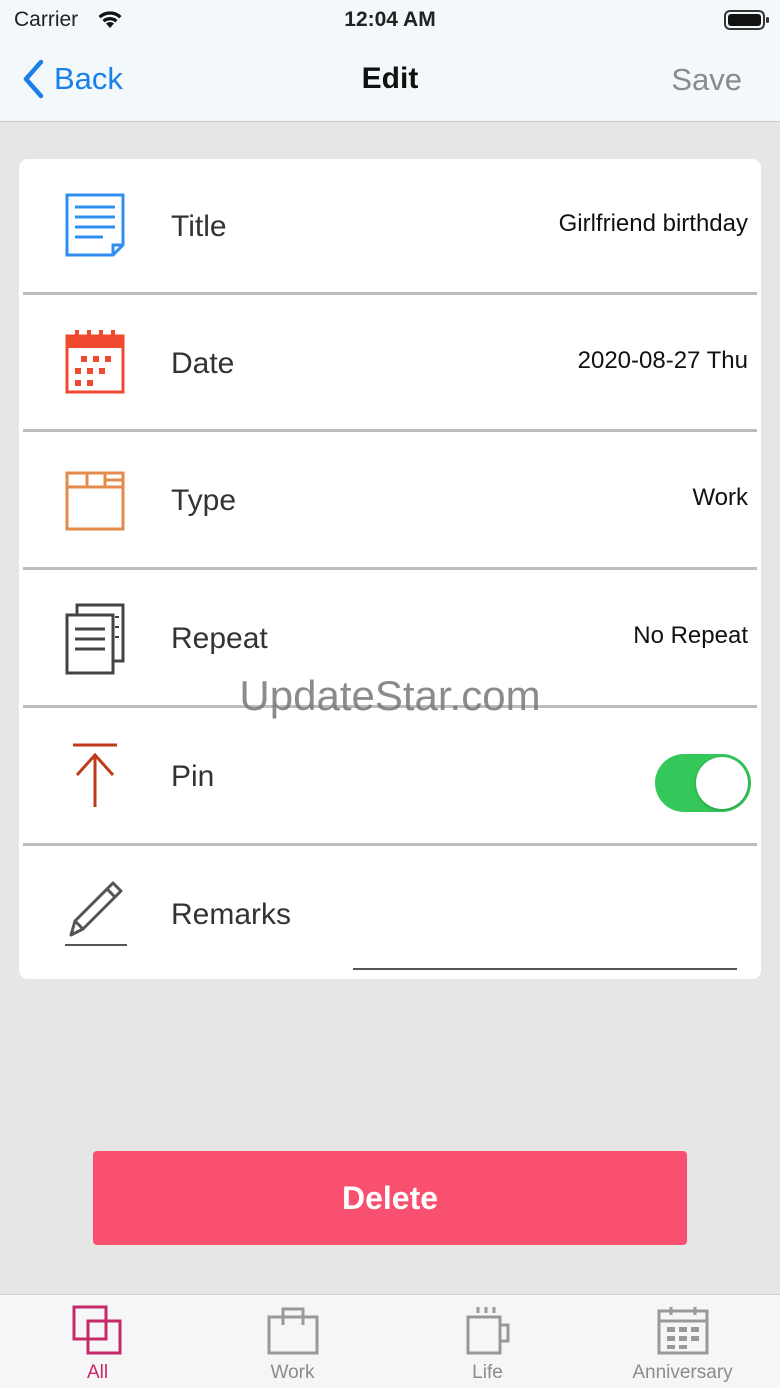 This screenshot has height=1388, width=780. I want to click on tab-bar: All Work Life Anniversary, so click(390, 1341).